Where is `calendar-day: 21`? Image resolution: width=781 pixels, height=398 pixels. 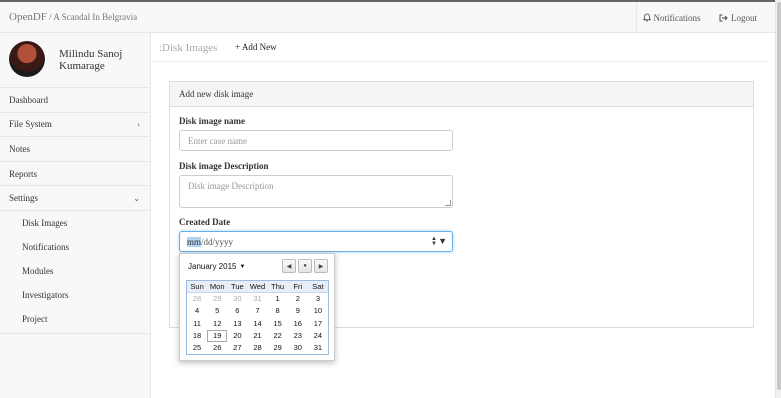
calendar-day: 21 is located at coordinates (257, 336).